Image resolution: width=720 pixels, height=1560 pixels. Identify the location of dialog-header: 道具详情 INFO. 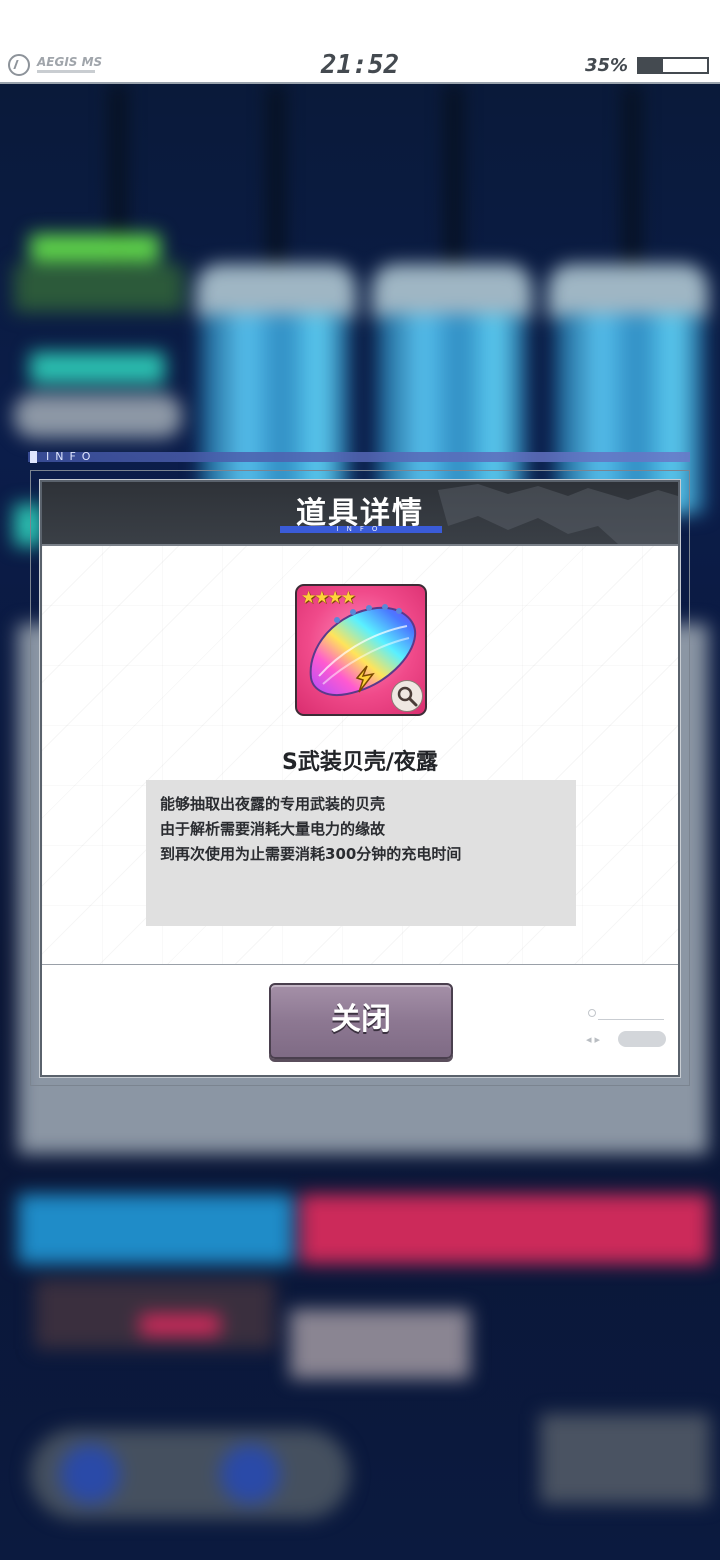
(360, 514).